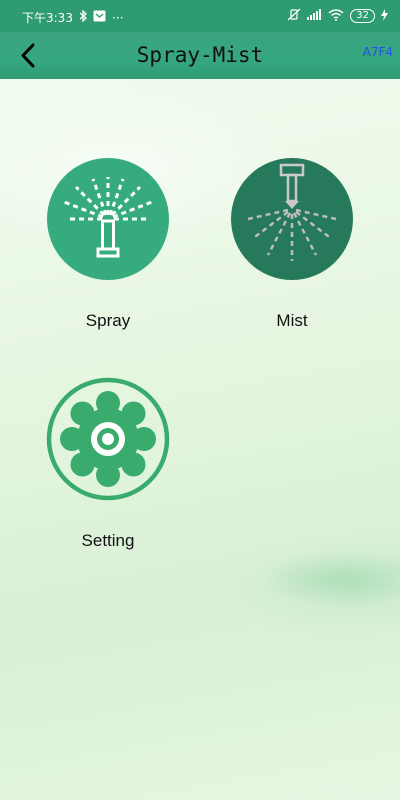  I want to click on status-left: 下午3:33 ···, so click(72, 17).